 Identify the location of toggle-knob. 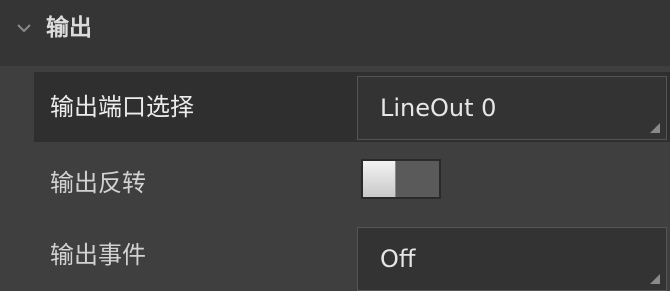
(379, 179).